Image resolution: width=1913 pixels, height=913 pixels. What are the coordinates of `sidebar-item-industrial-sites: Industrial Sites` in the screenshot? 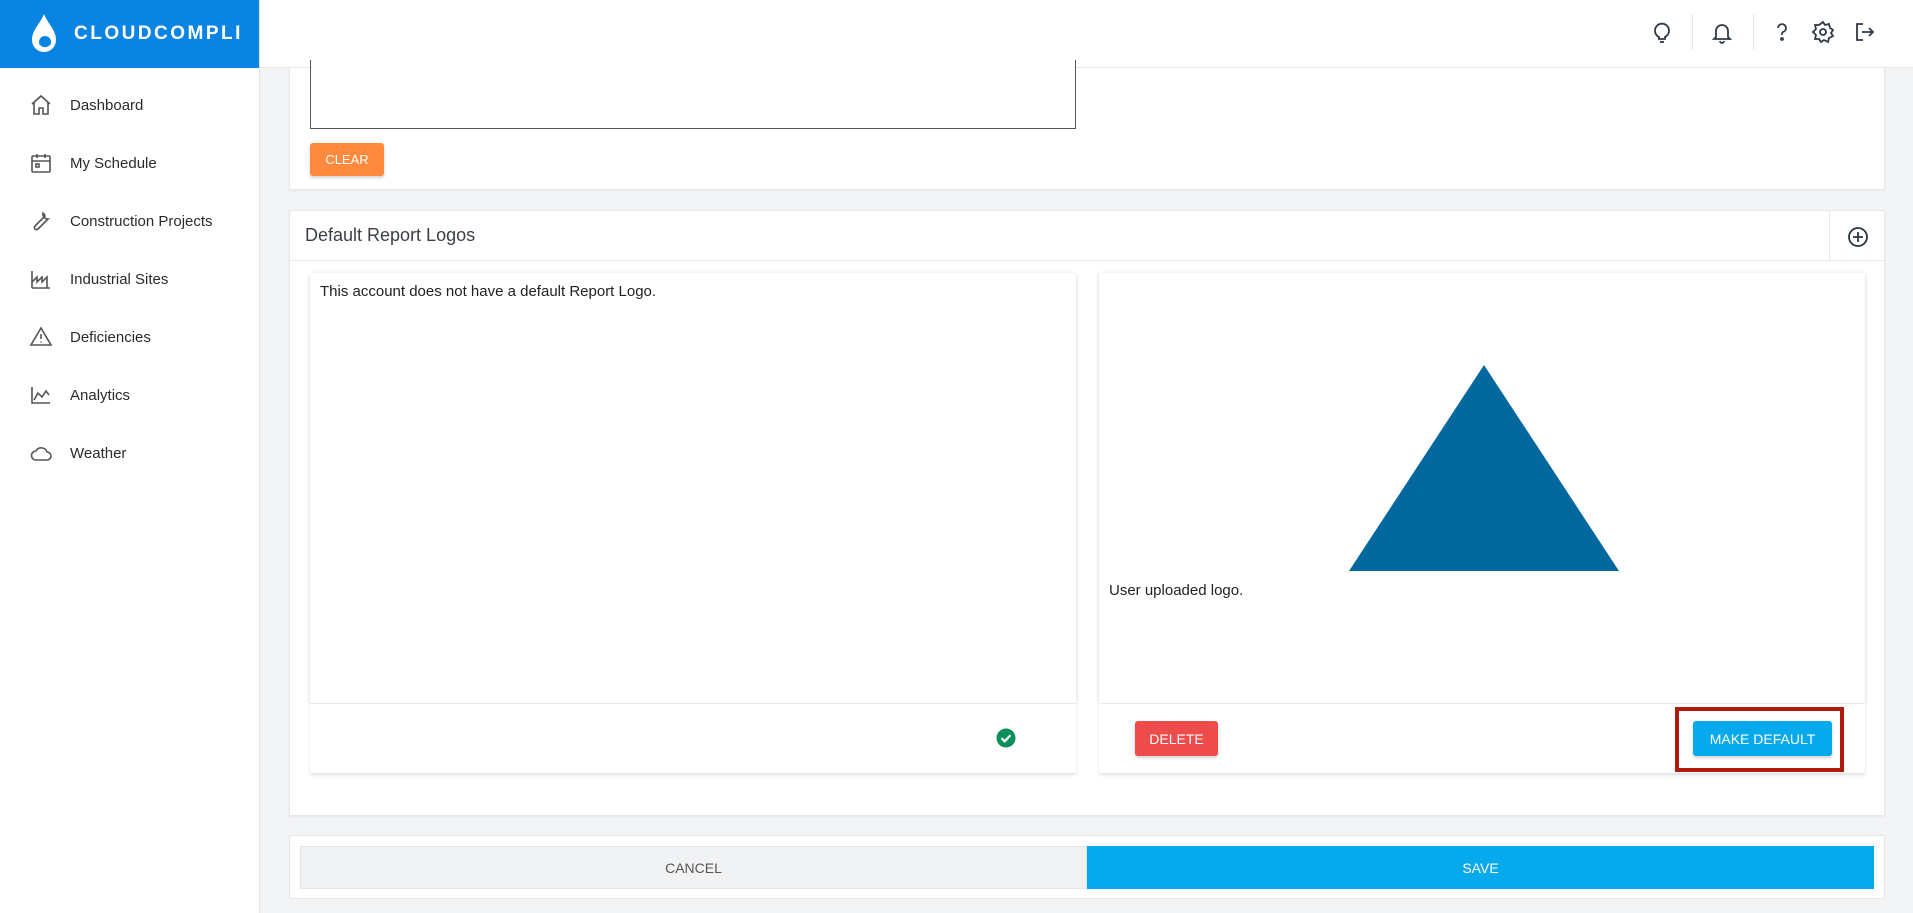 It's located at (129, 279).